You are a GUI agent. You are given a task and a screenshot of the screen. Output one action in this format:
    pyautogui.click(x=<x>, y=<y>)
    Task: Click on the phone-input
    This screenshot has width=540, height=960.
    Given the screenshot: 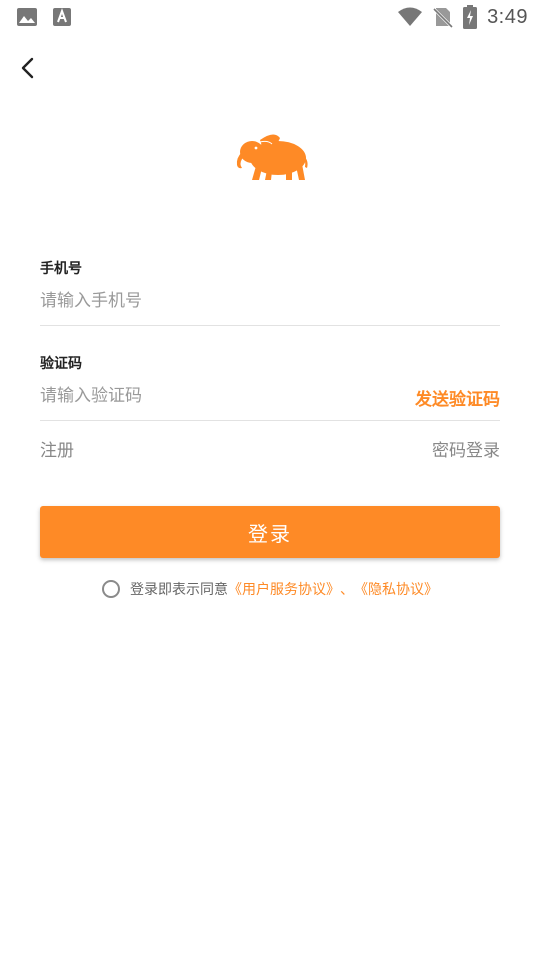 What is the action you would take?
    pyautogui.click(x=220, y=301)
    